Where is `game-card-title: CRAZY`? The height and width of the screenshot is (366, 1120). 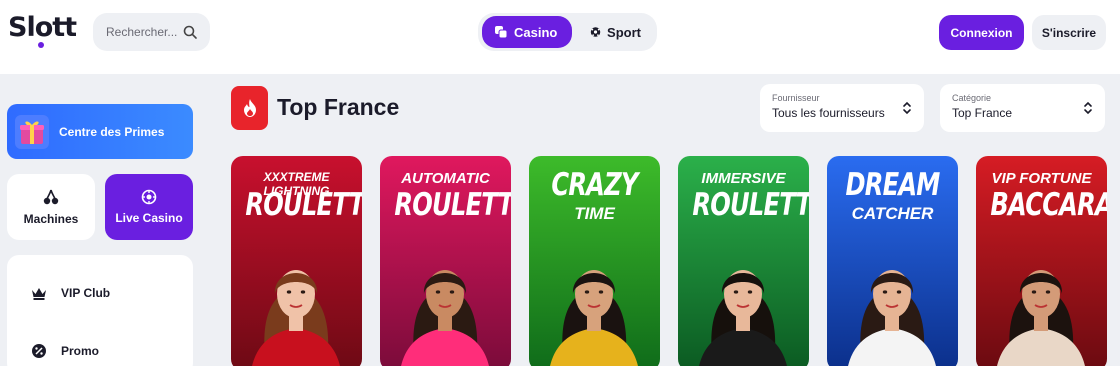
game-card-title: CRAZY is located at coordinates (594, 185).